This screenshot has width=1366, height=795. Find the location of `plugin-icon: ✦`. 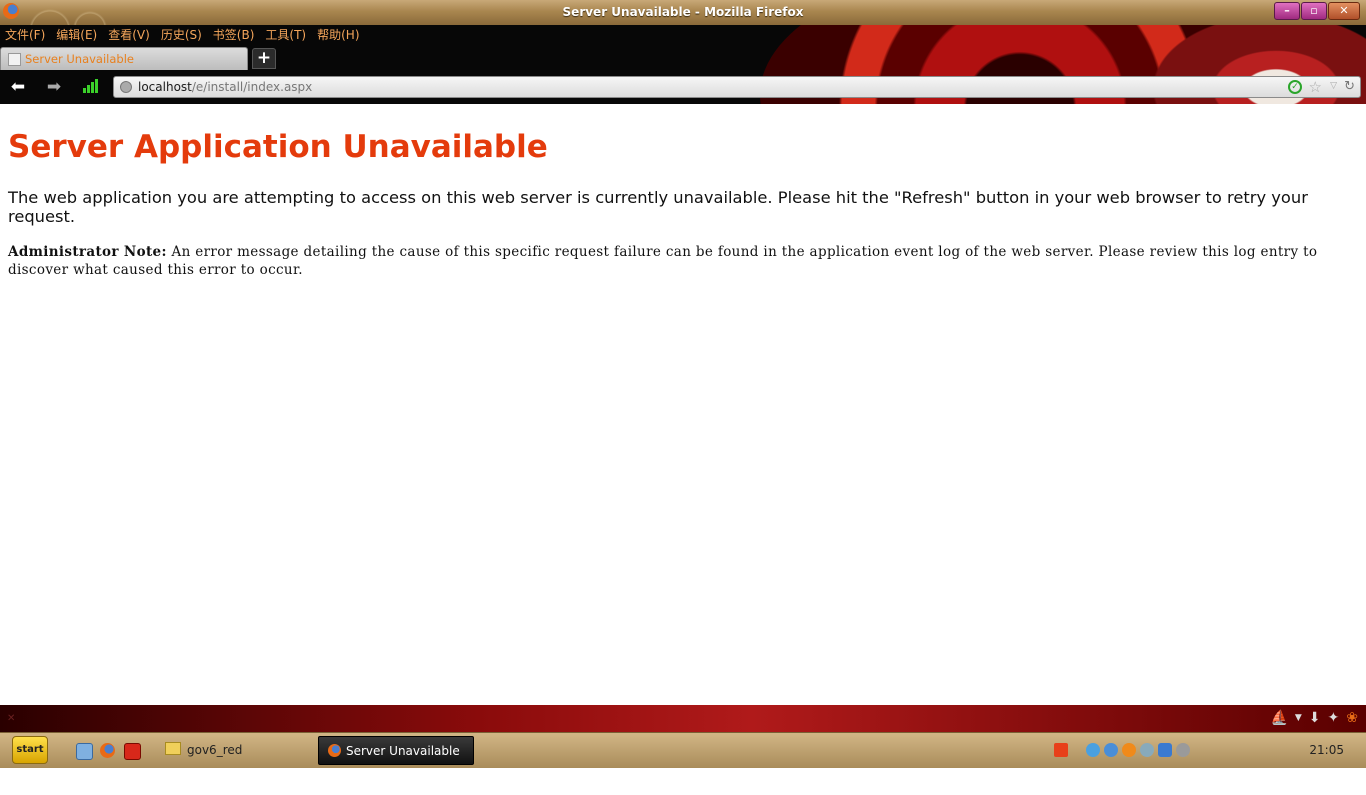

plugin-icon: ✦ is located at coordinates (1334, 718).